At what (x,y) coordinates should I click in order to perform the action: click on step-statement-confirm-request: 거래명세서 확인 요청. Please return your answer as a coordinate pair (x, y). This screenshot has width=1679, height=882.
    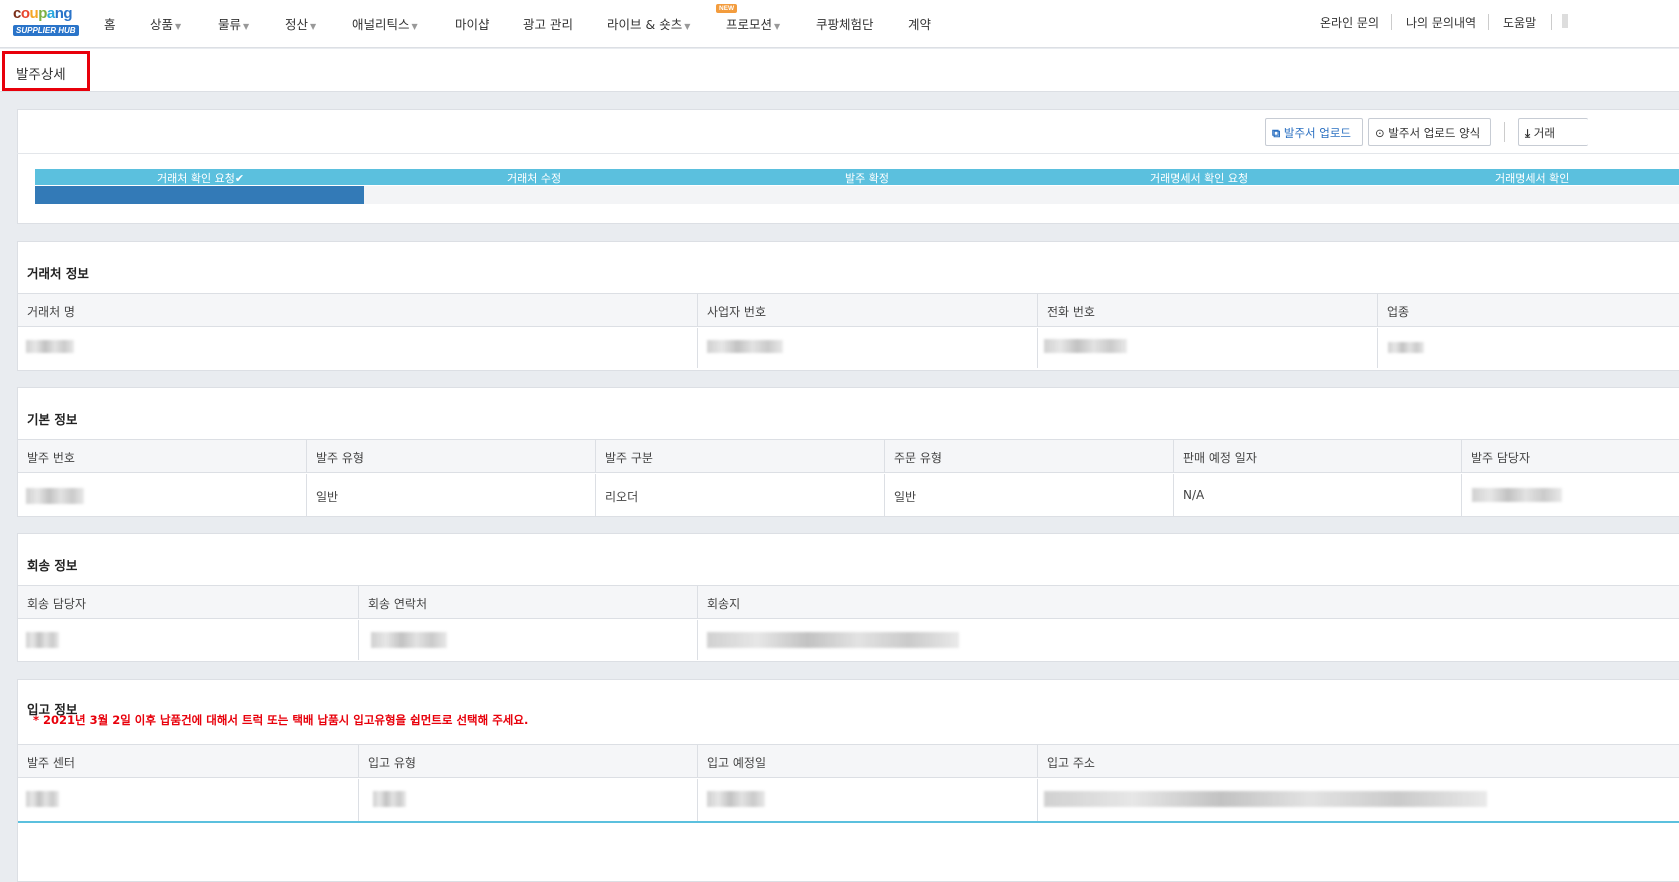
    Looking at the image, I should click on (1199, 178).